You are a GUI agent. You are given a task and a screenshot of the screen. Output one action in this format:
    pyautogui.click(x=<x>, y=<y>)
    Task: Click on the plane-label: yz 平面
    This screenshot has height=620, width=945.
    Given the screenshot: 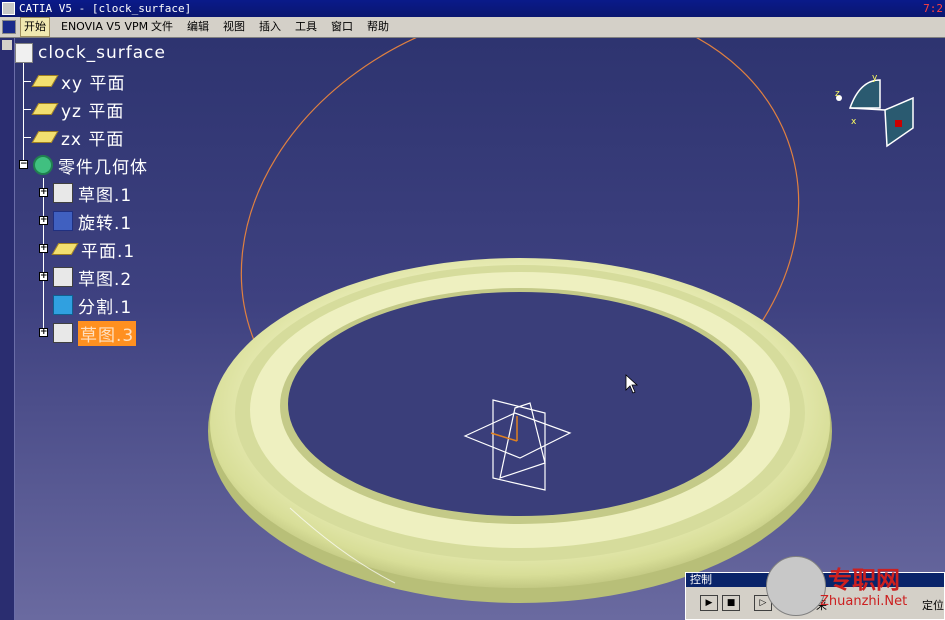 What is the action you would take?
    pyautogui.click(x=93, y=111)
    